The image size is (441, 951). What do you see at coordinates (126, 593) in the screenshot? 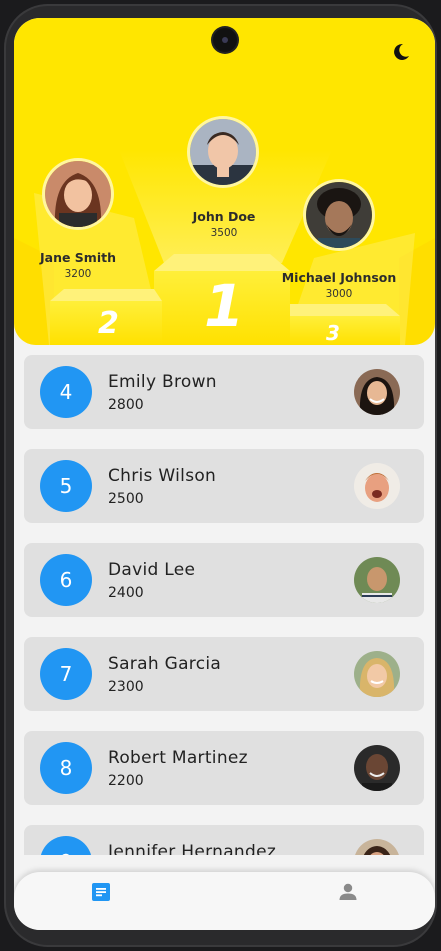
I see `player-score: 2400` at bounding box center [126, 593].